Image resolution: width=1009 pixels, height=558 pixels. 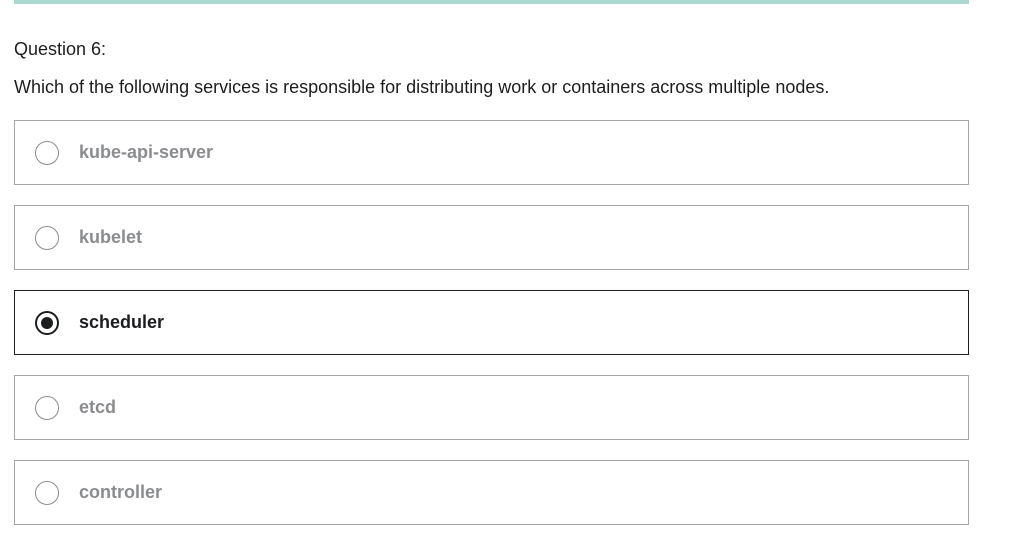 I want to click on answer-label: kube-api-server, so click(x=146, y=152).